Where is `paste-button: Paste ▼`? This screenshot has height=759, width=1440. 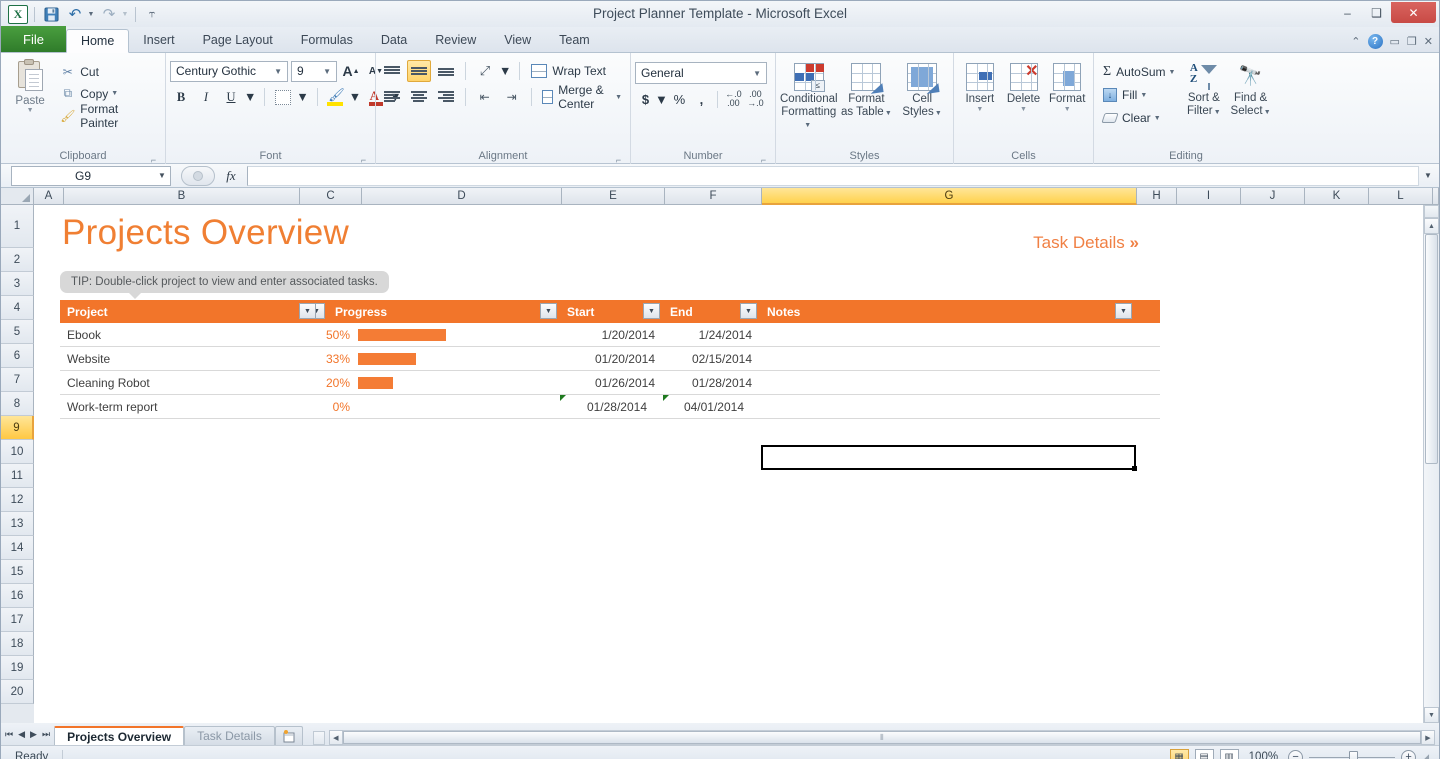 paste-button: Paste ▼ is located at coordinates (30, 86).